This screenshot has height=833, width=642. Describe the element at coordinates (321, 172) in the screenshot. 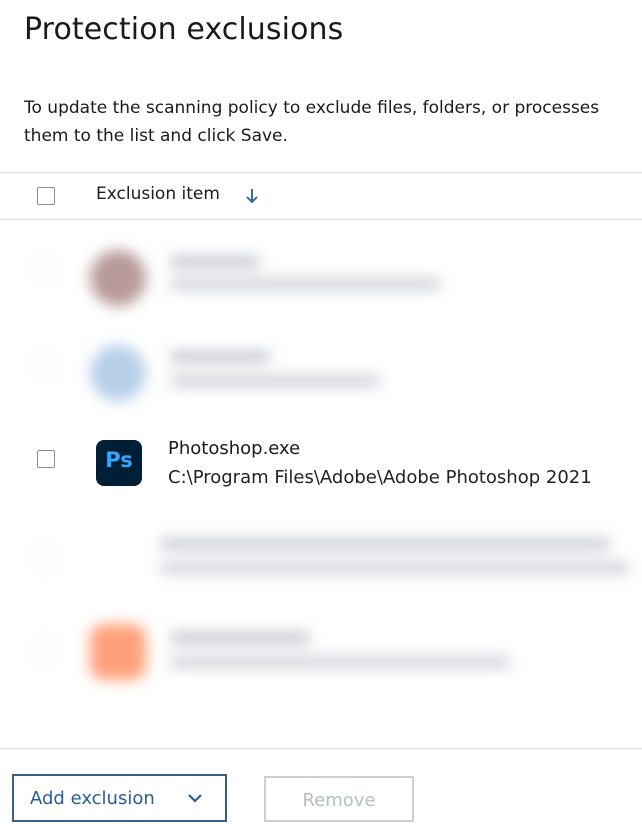

I see `table-top-divider` at that location.